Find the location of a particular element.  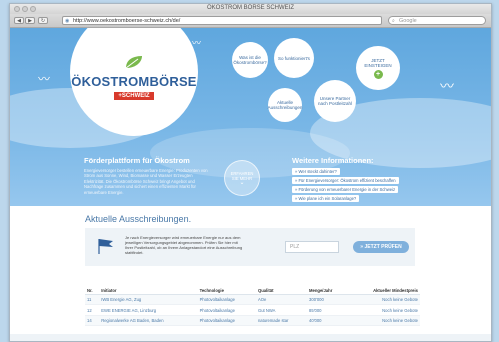

footer-bar is located at coordinates (250, 337).